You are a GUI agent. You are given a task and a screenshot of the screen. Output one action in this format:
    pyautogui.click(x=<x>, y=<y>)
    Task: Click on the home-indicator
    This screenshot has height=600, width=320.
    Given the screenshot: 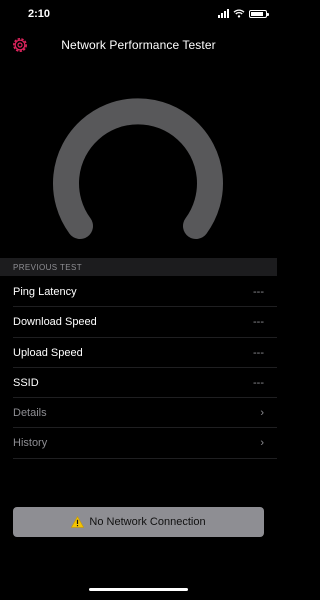 What is the action you would take?
    pyautogui.click(x=138, y=589)
    